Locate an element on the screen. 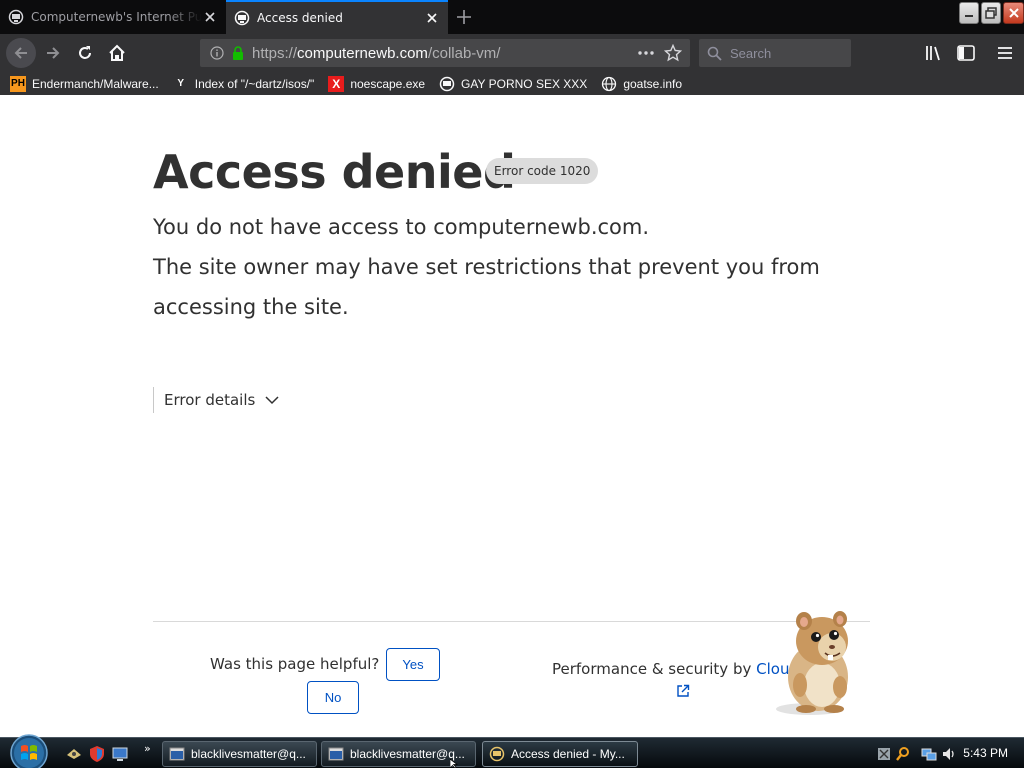 This screenshot has width=1024, height=768. bookmark-item: goatse.info is located at coordinates (641, 84).